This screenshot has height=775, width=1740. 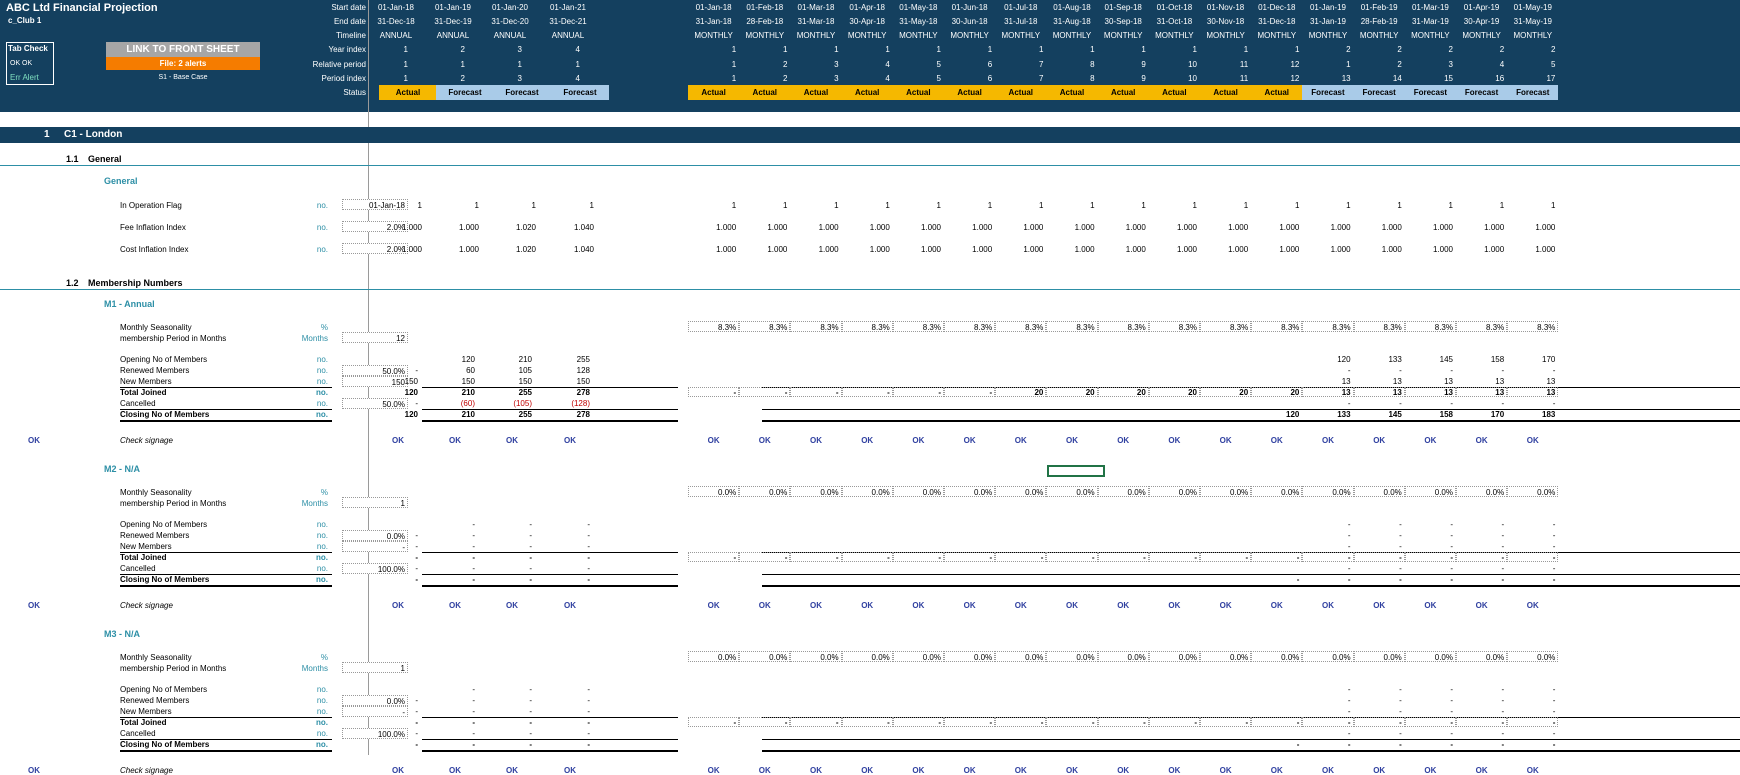 I want to click on header-cell: 2, so click(x=1399, y=49).